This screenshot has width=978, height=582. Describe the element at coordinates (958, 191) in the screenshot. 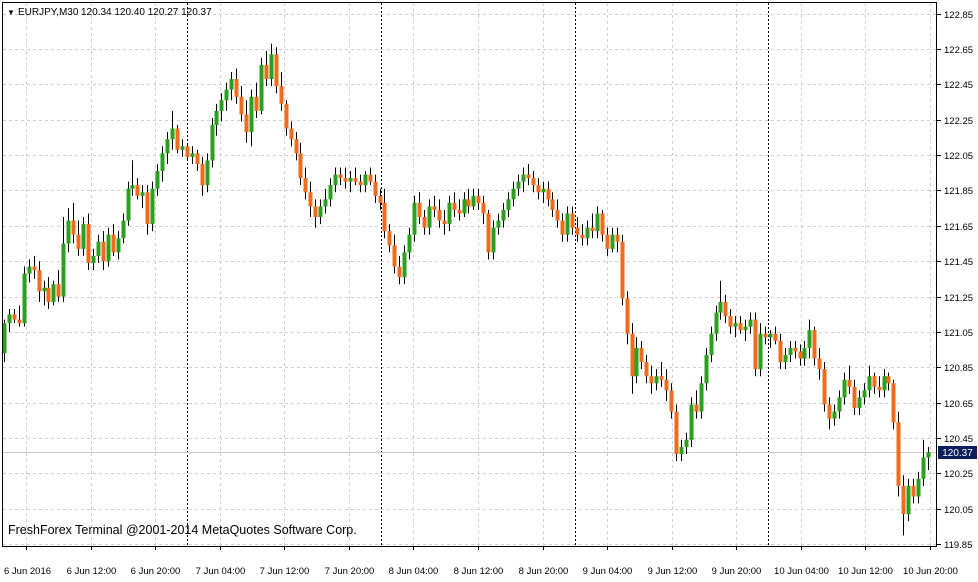

I see `y-tick-label: 121.85` at that location.